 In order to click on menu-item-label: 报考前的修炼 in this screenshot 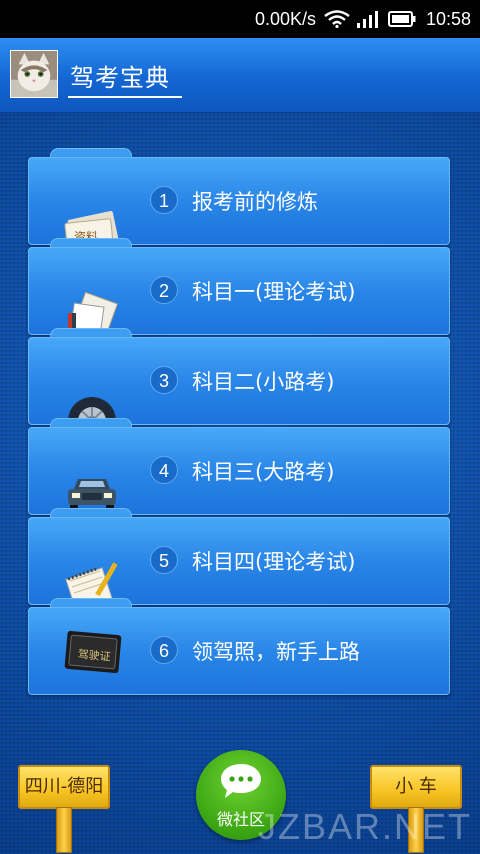, I will do `click(255, 202)`.